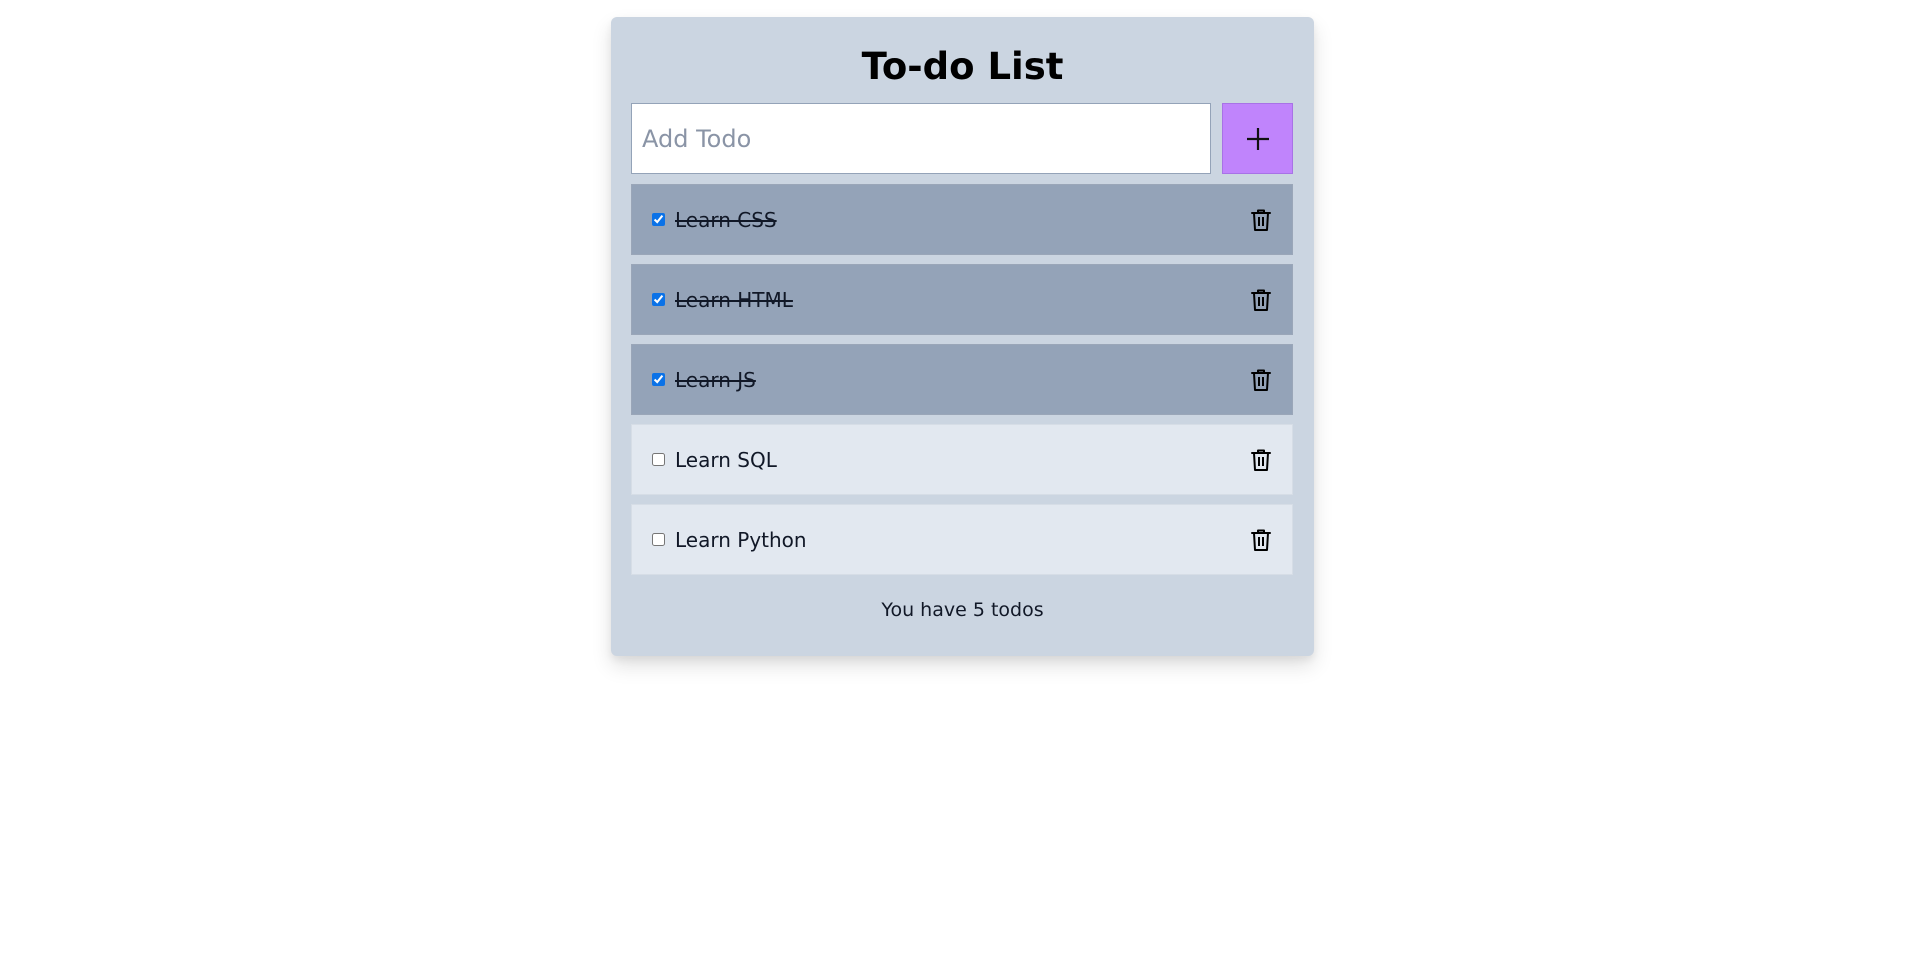 This screenshot has height=958, width=1920. What do you see at coordinates (962, 299) in the screenshot?
I see `todo-item: Learn HTML` at bounding box center [962, 299].